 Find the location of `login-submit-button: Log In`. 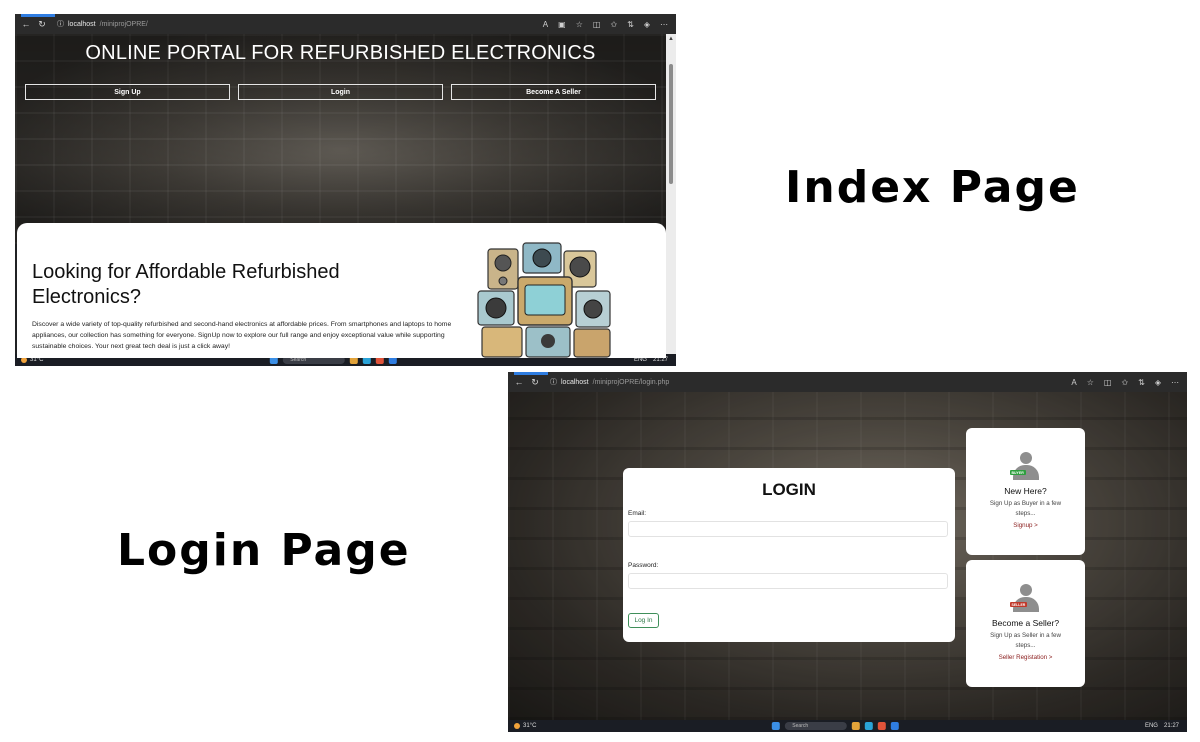

login-submit-button: Log In is located at coordinates (643, 620).